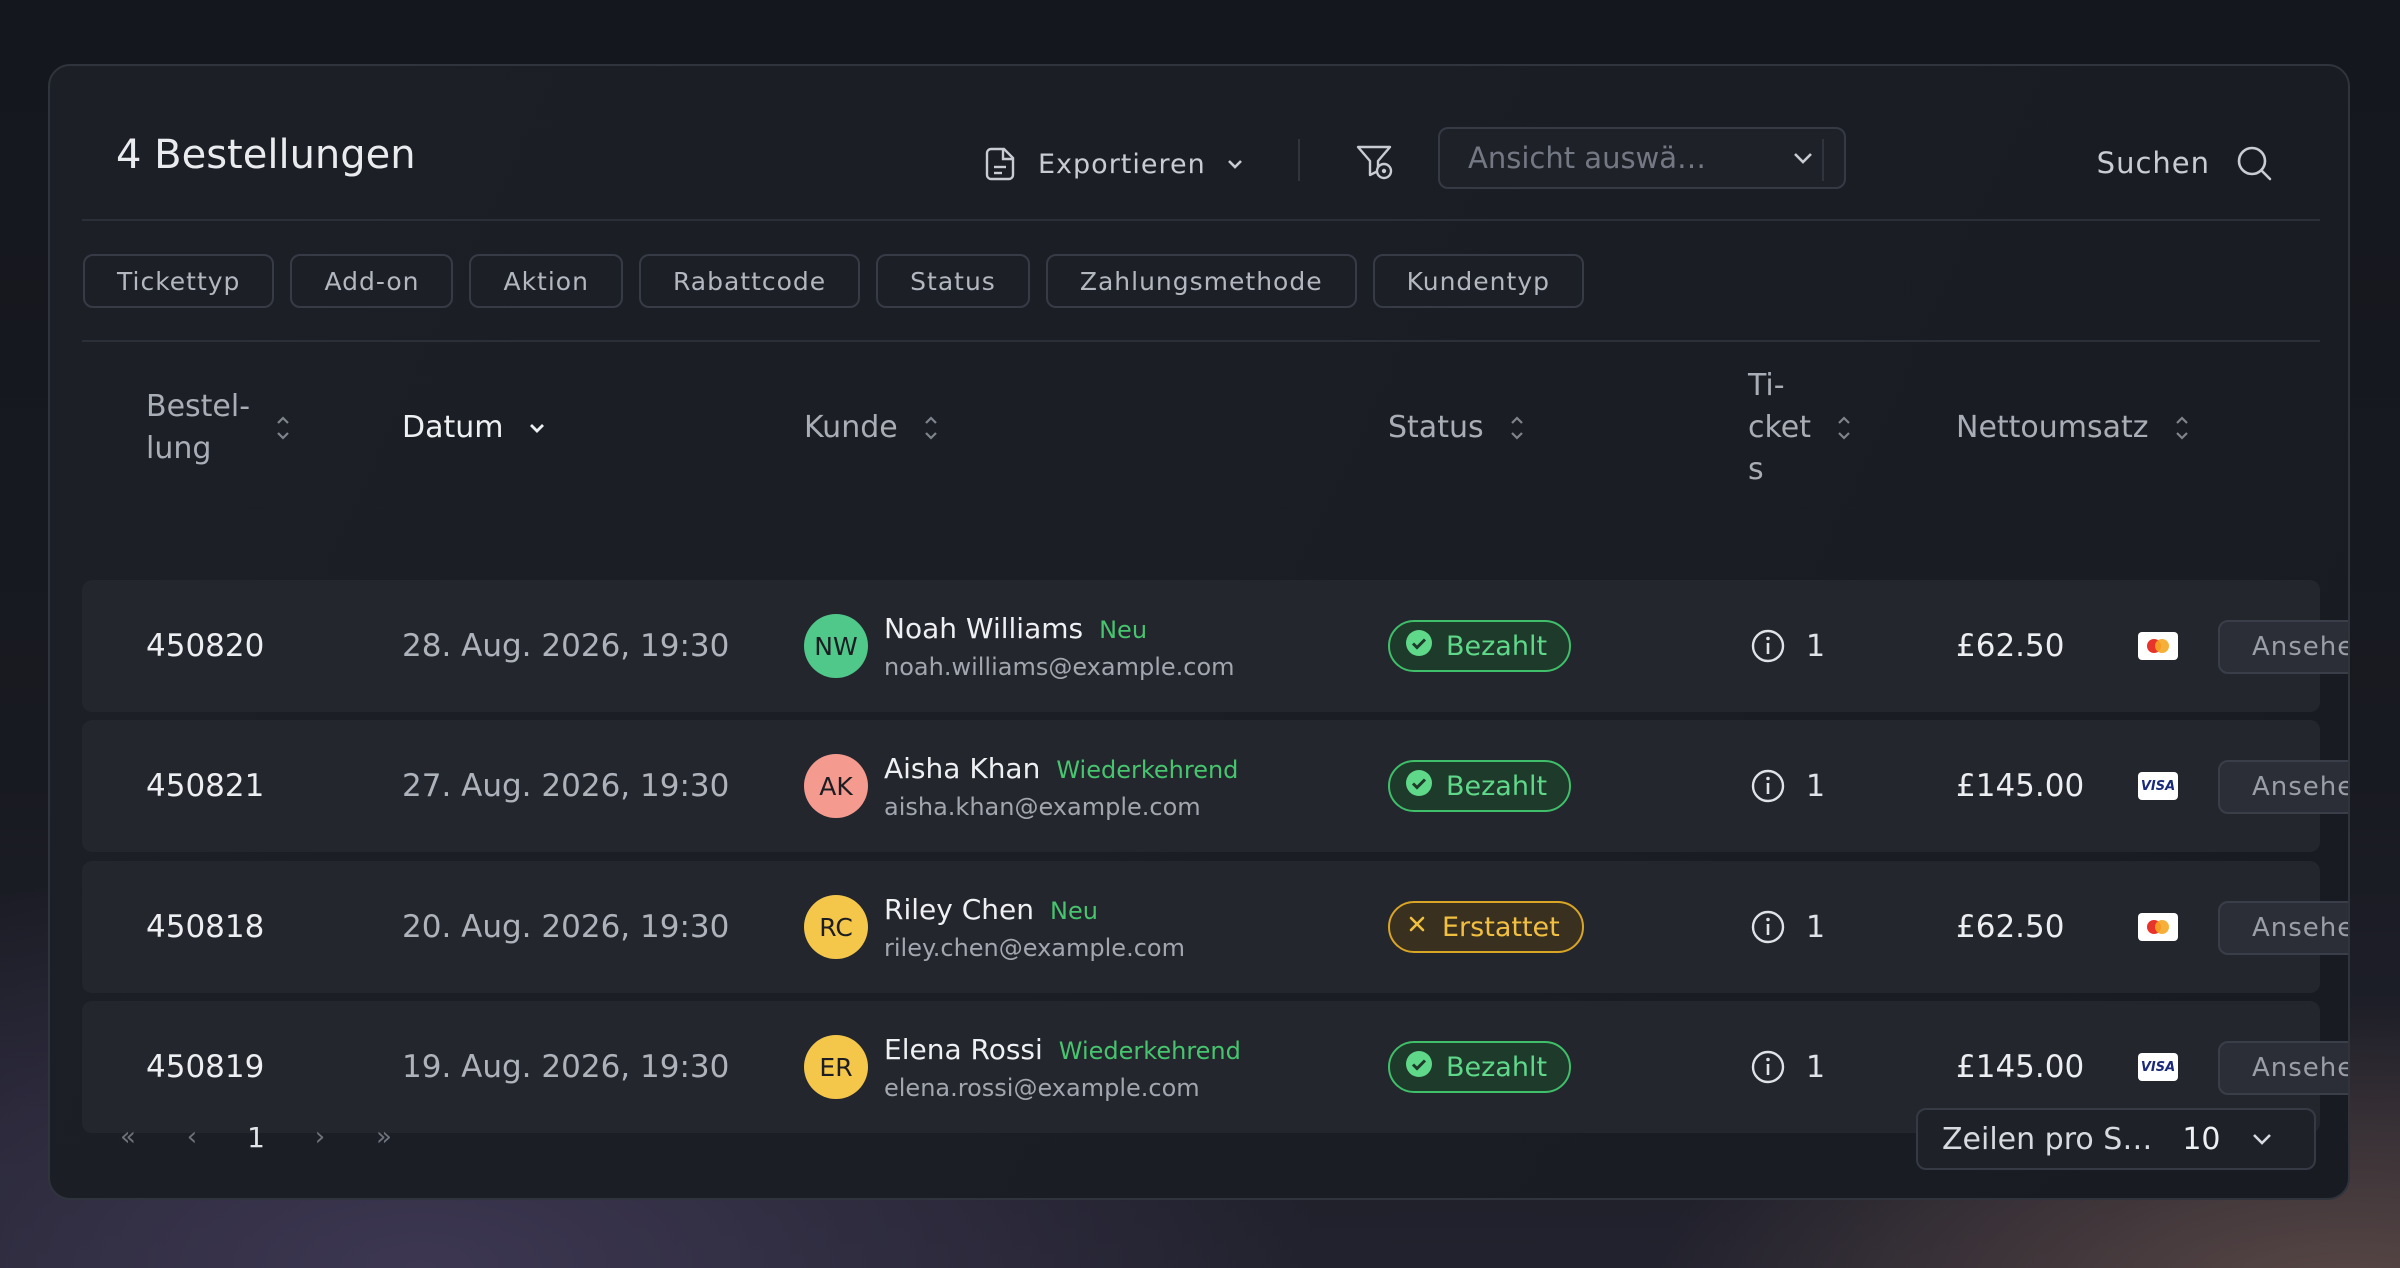  I want to click on column-header-label: Kunde, so click(851, 427).